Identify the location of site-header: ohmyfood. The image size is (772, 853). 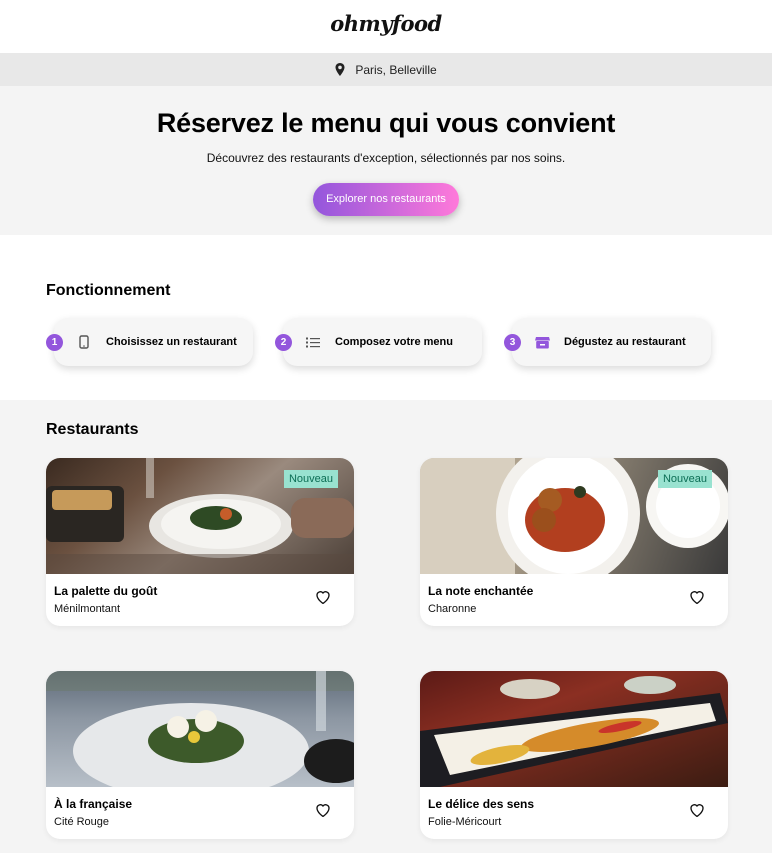
(386, 26).